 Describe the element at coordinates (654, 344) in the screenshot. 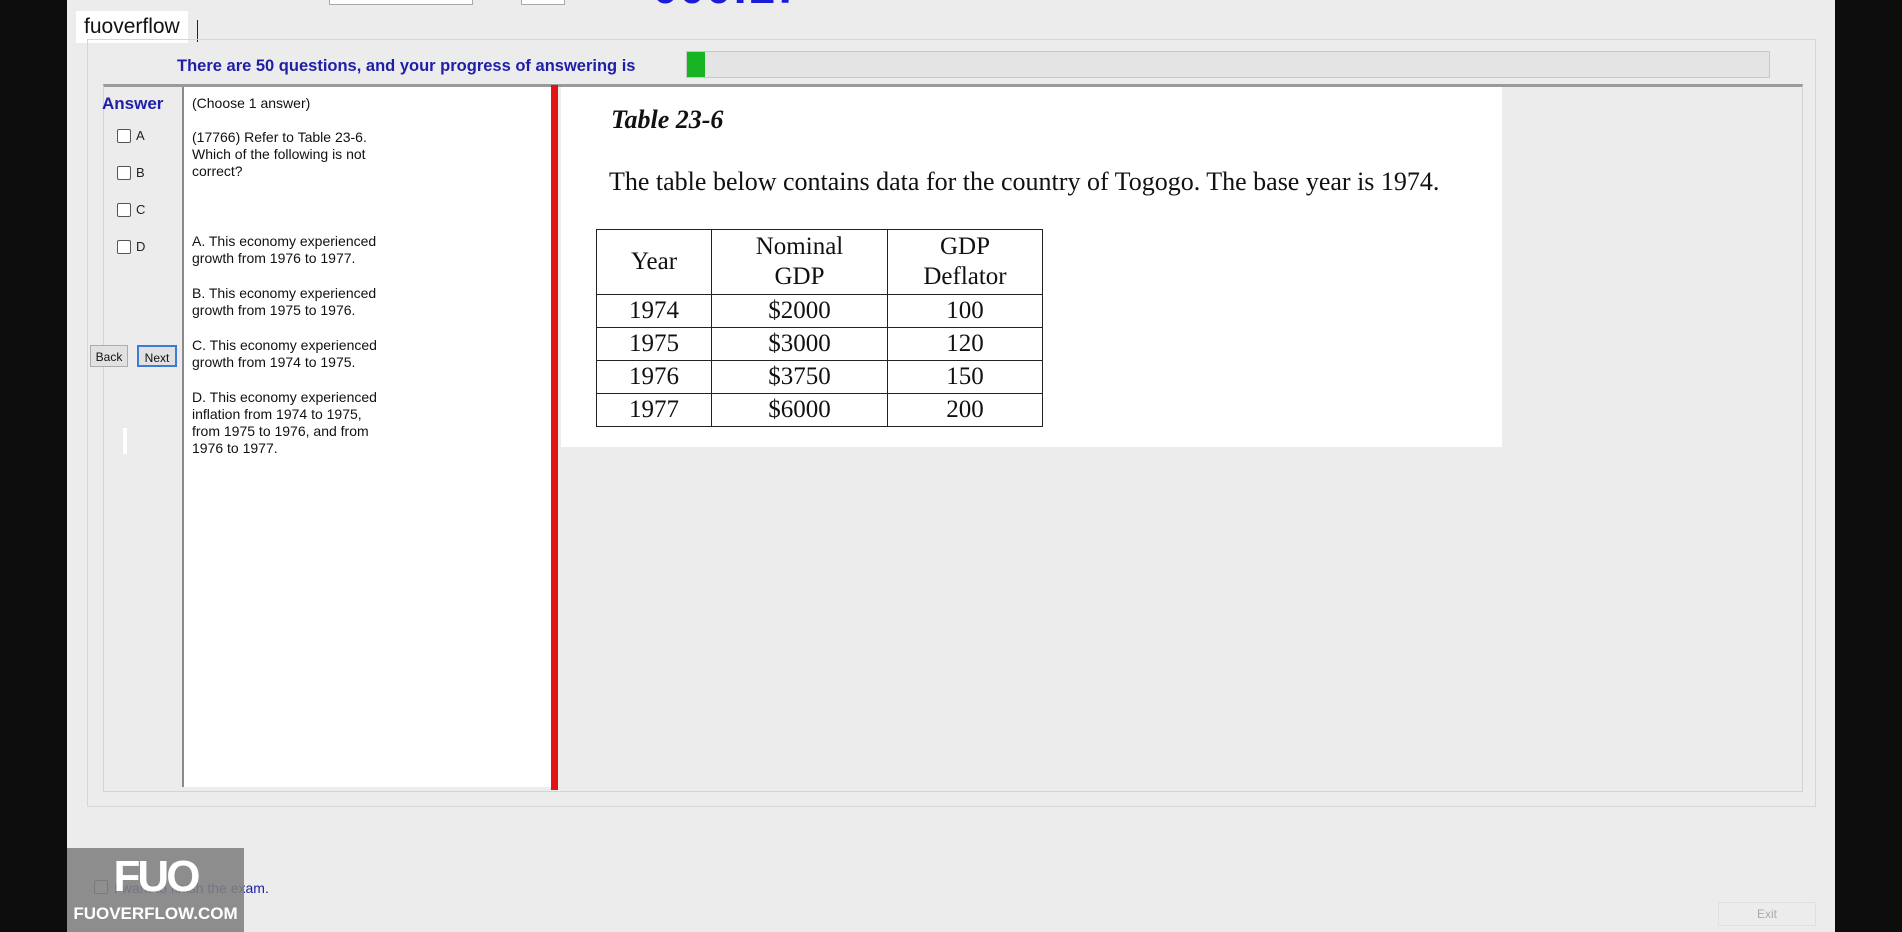

I see `cell-year: 1975` at that location.